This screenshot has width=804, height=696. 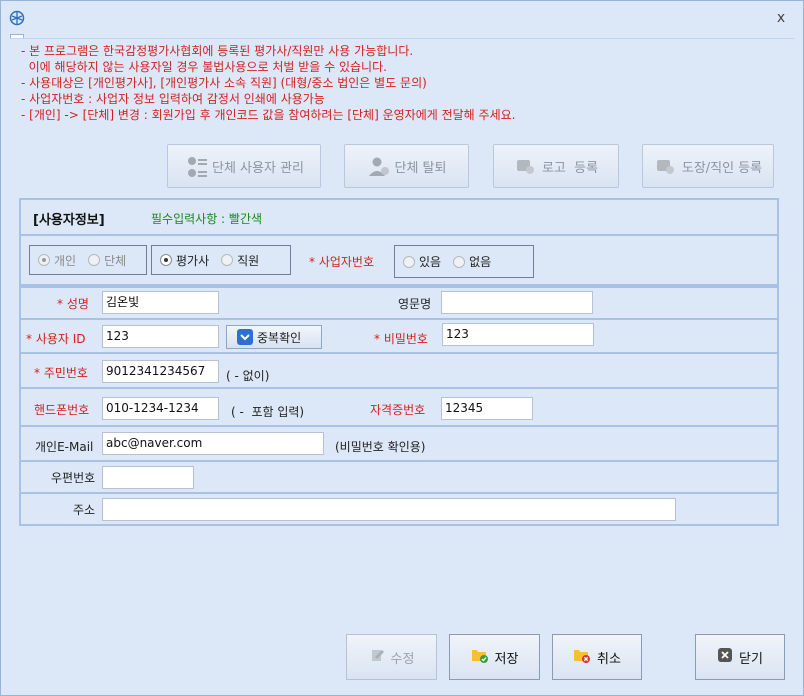 What do you see at coordinates (69, 220) in the screenshot?
I see `section-title: [사용자정보]` at bounding box center [69, 220].